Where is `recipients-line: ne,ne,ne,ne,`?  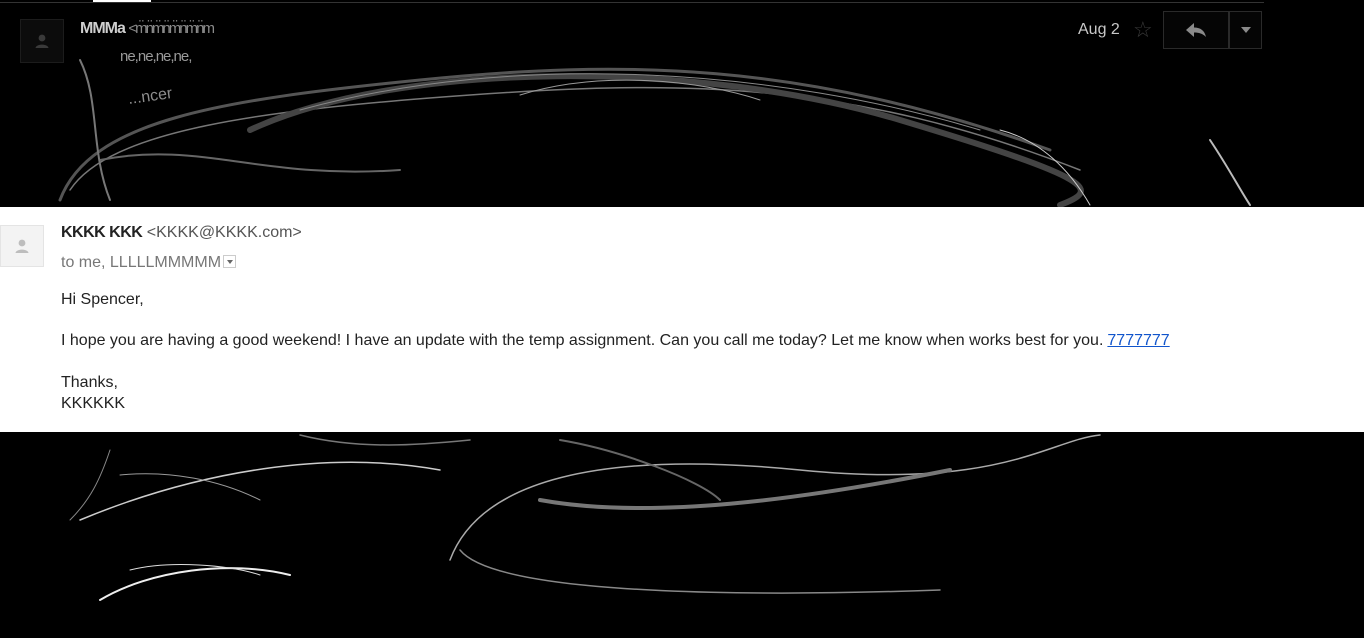 recipients-line: ne,ne,ne,ne, is located at coordinates (156, 56).